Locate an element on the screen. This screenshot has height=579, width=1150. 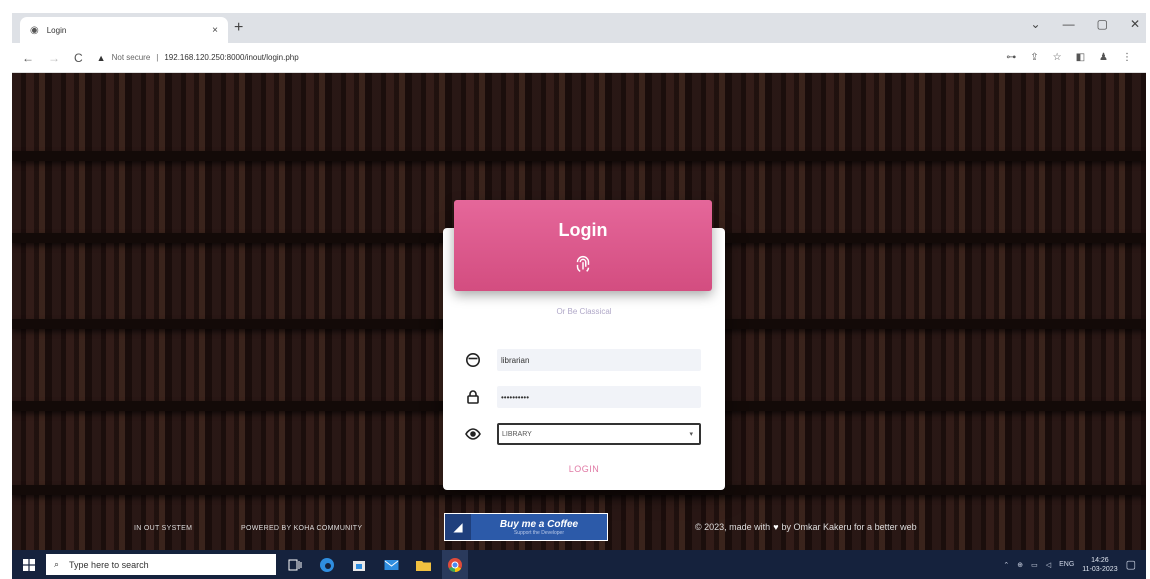
password-row: •••••••••• is located at coordinates (583, 397).